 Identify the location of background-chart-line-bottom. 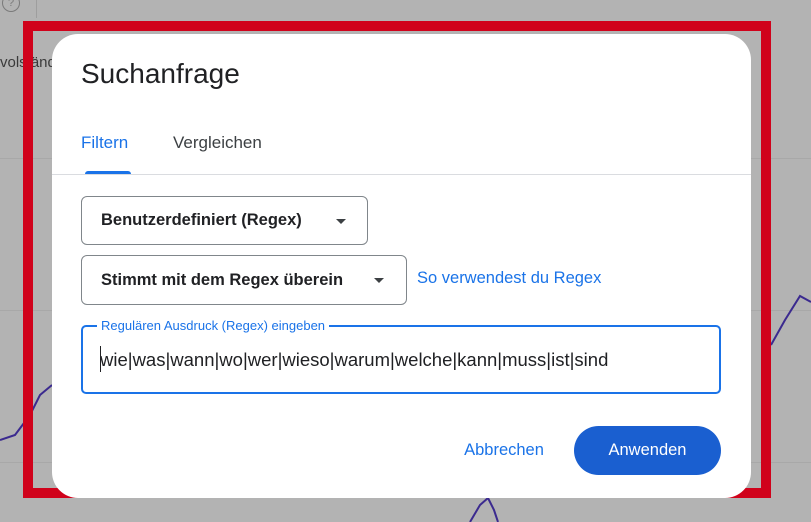
(484, 509).